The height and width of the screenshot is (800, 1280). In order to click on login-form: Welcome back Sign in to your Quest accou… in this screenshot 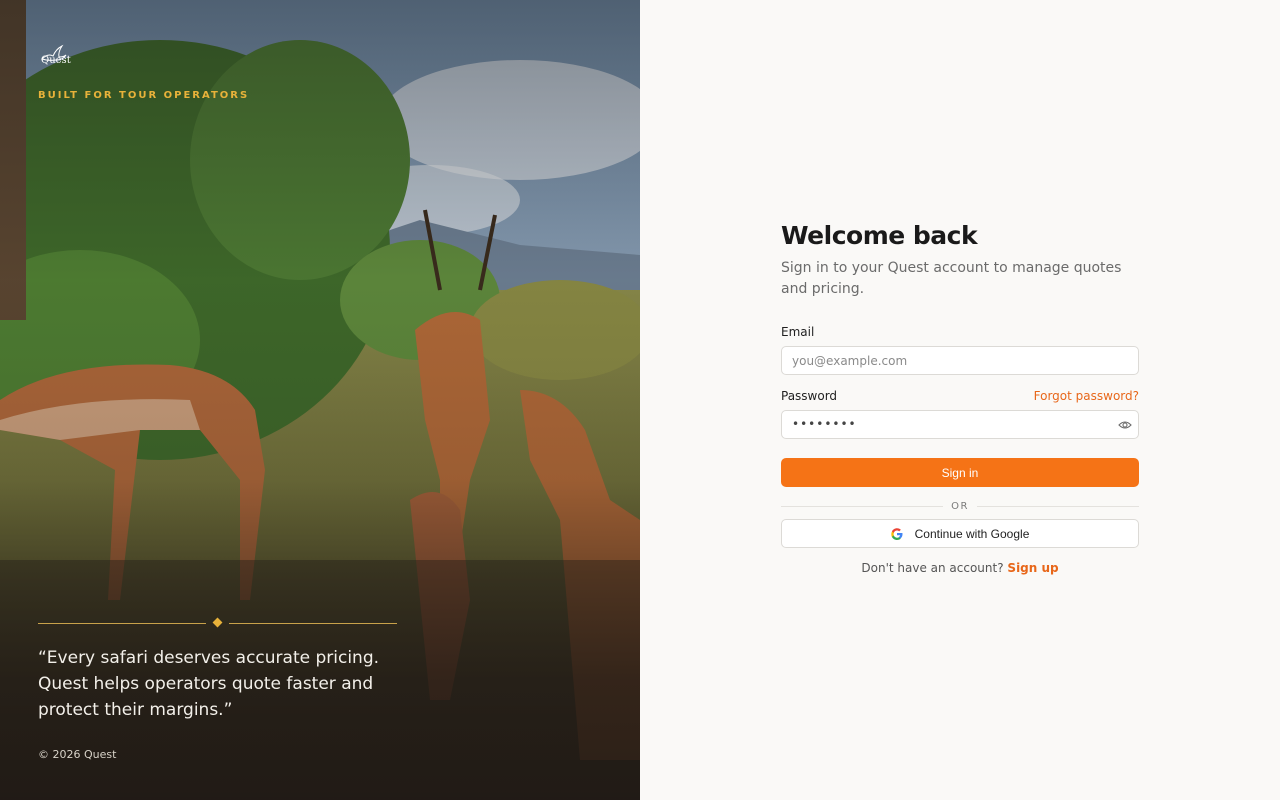, I will do `click(960, 397)`.